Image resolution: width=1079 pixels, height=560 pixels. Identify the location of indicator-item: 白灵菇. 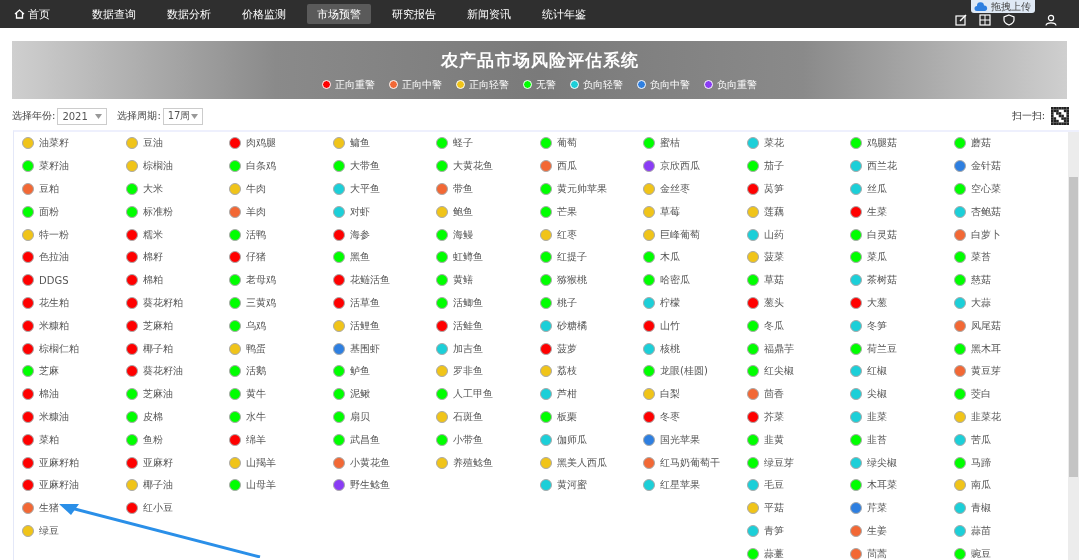
(902, 234).